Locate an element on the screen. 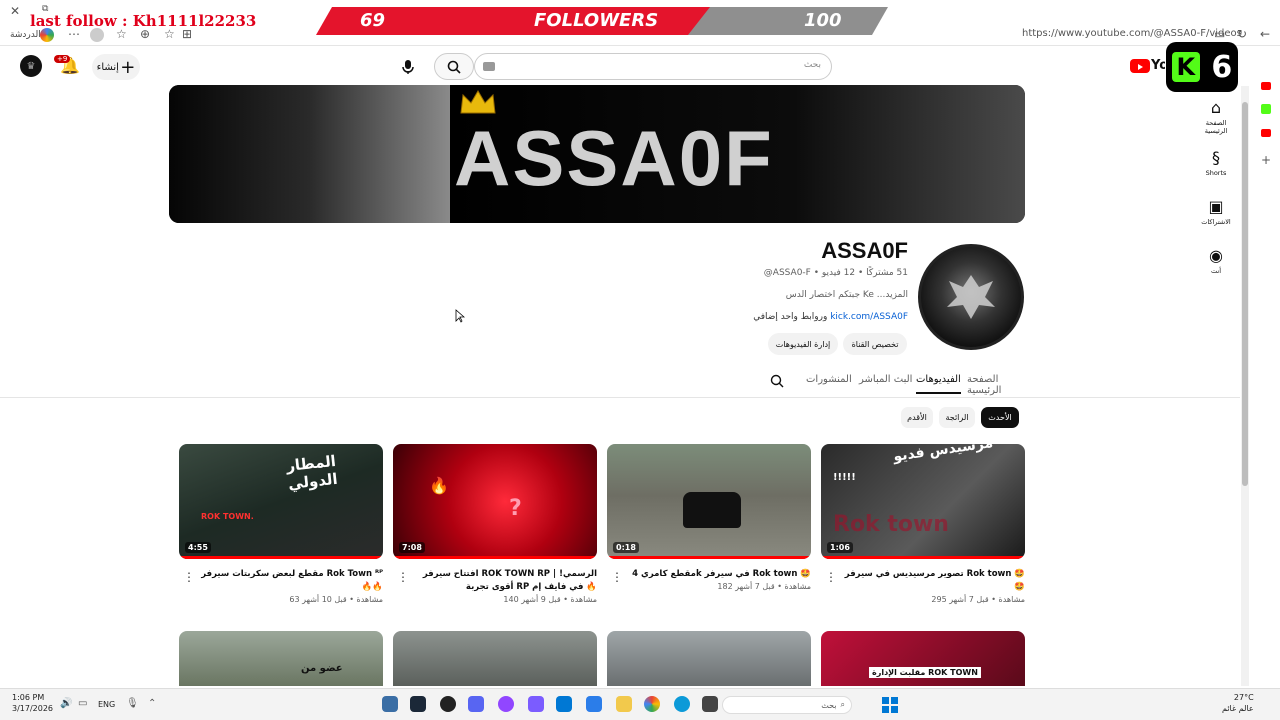  sidebar-item-subscriptions: ▣ الاشتراكات is located at coordinates (1216, 211).